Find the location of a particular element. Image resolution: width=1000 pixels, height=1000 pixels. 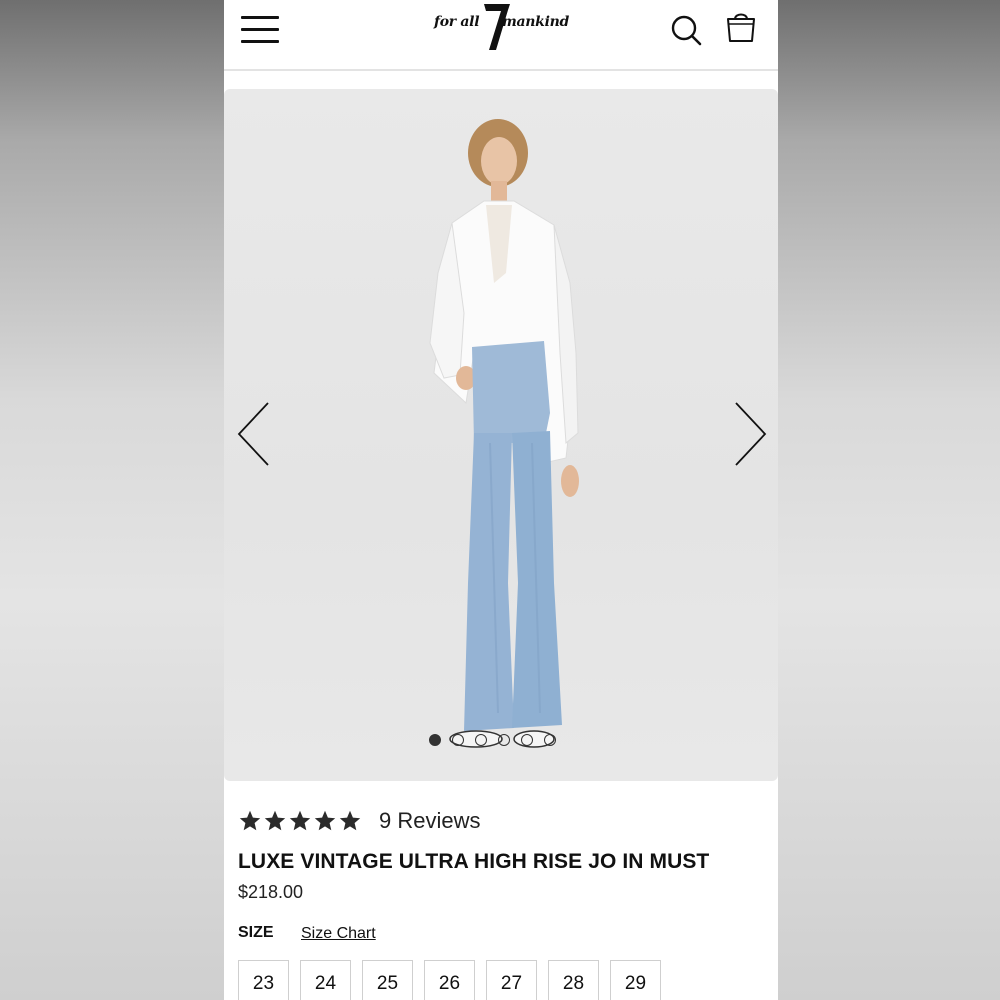

product-photo is located at coordinates (504, 433).